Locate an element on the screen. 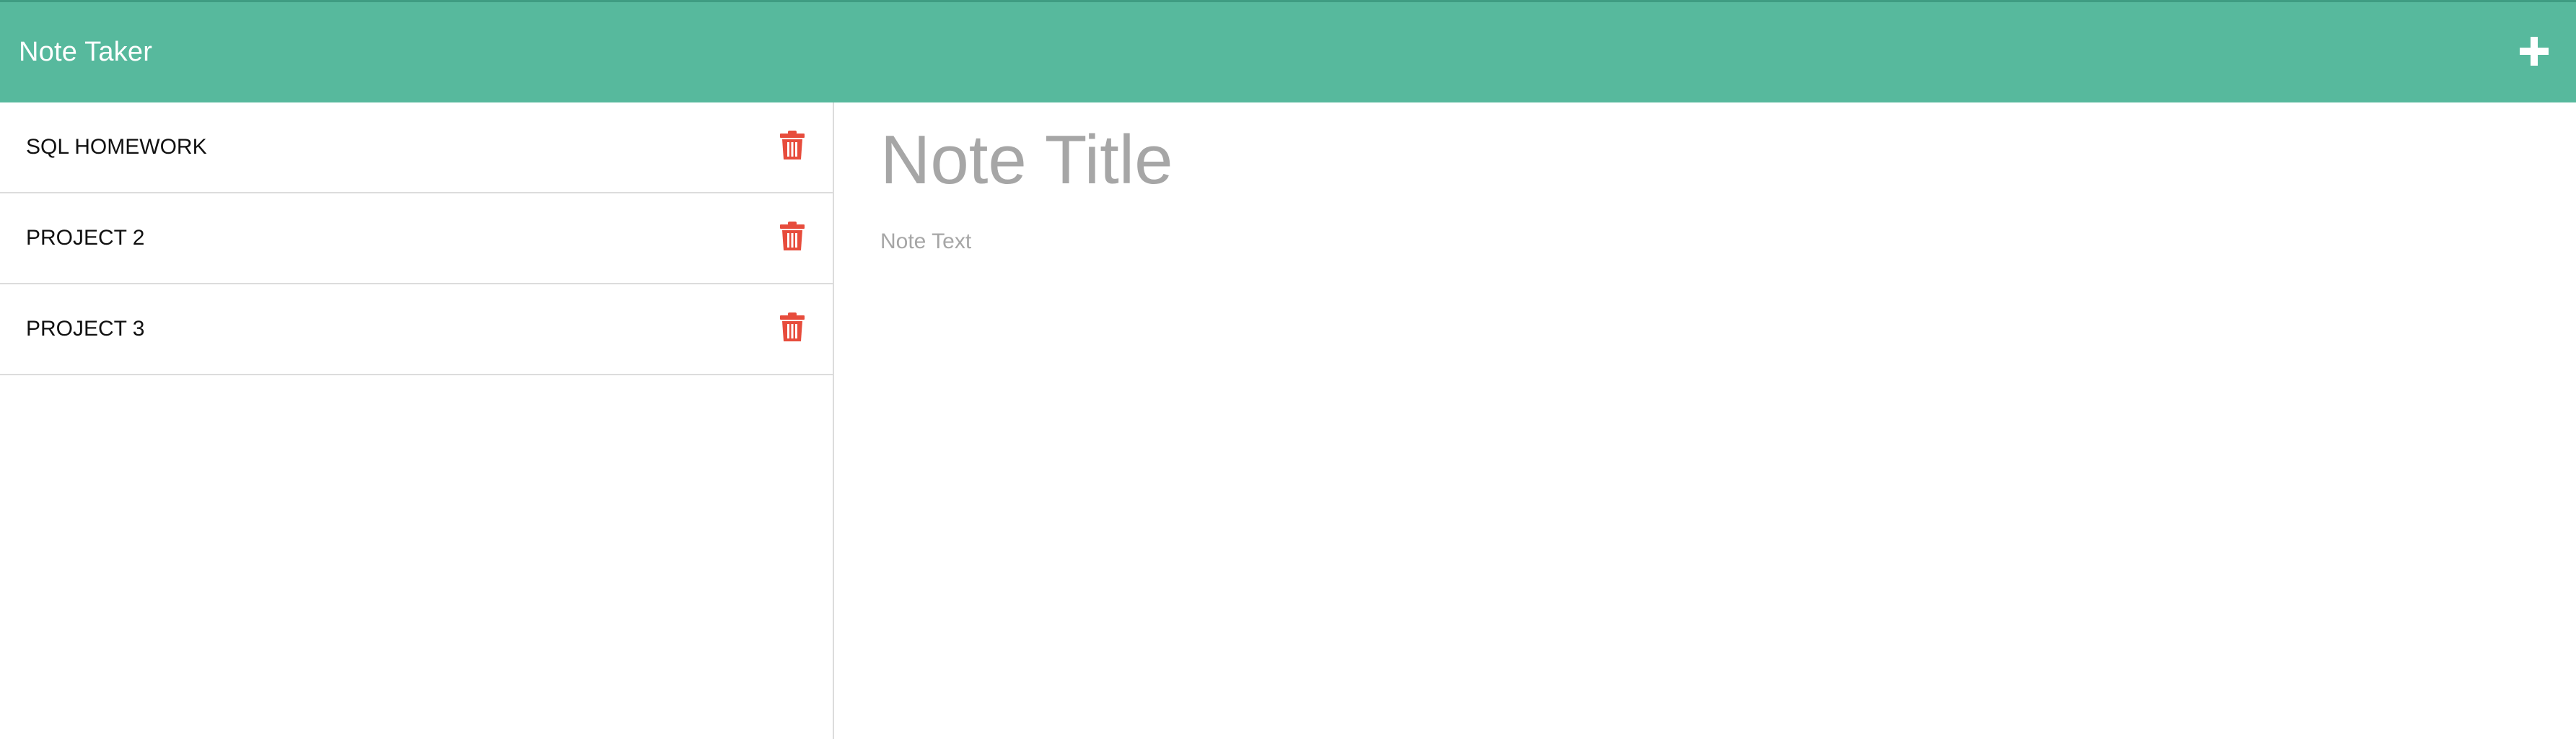 The width and height of the screenshot is (2576, 739). note-list-item: PROJECT 2 is located at coordinates (416, 239).